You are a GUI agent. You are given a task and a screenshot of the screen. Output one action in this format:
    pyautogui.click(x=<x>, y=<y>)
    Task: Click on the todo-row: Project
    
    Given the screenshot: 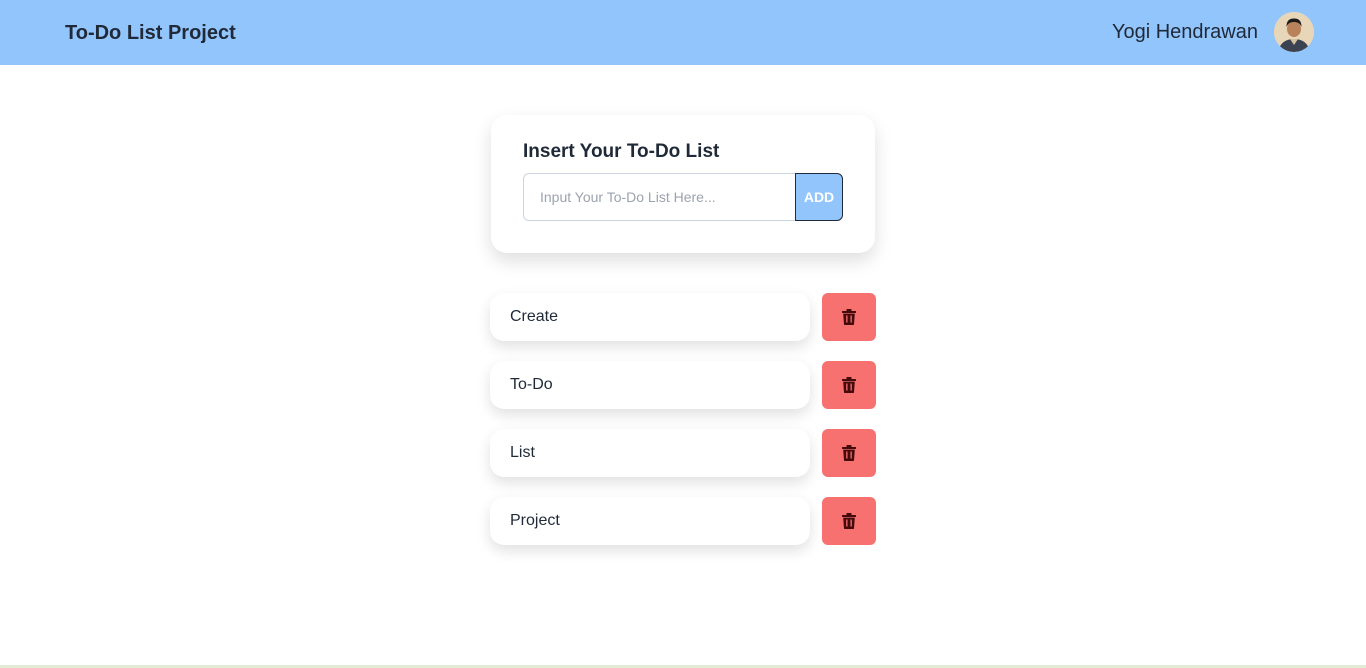 What is the action you would take?
    pyautogui.click(x=683, y=521)
    